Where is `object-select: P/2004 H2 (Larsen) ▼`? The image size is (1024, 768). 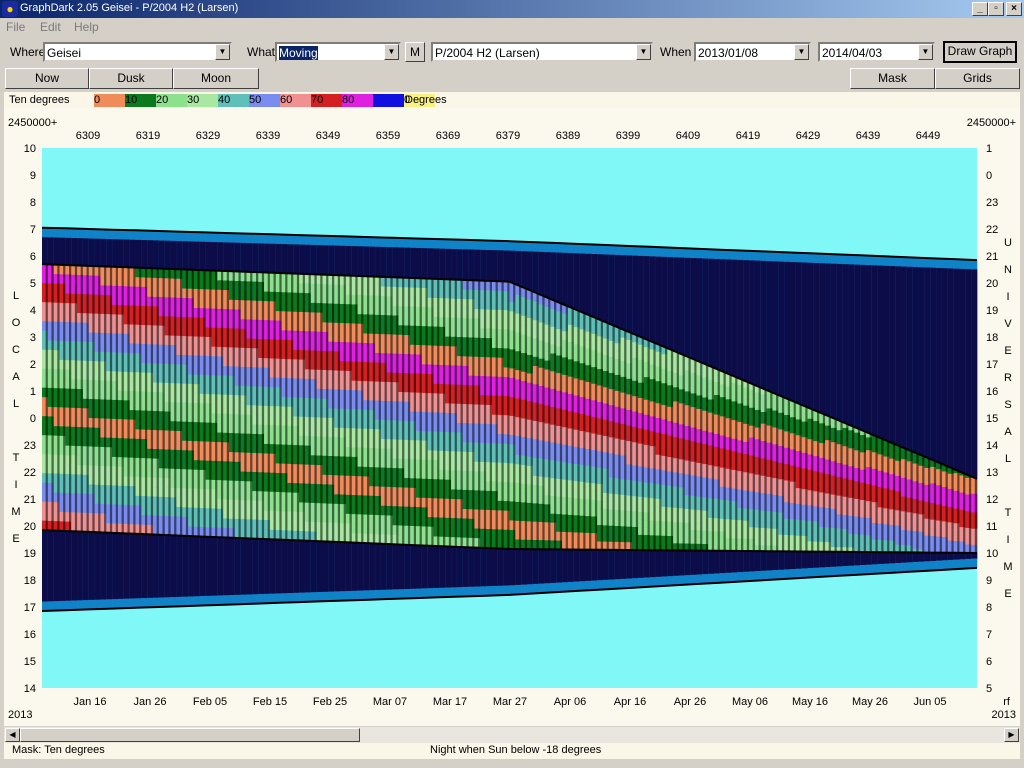 object-select: P/2004 H2 (Larsen) ▼ is located at coordinates (542, 52).